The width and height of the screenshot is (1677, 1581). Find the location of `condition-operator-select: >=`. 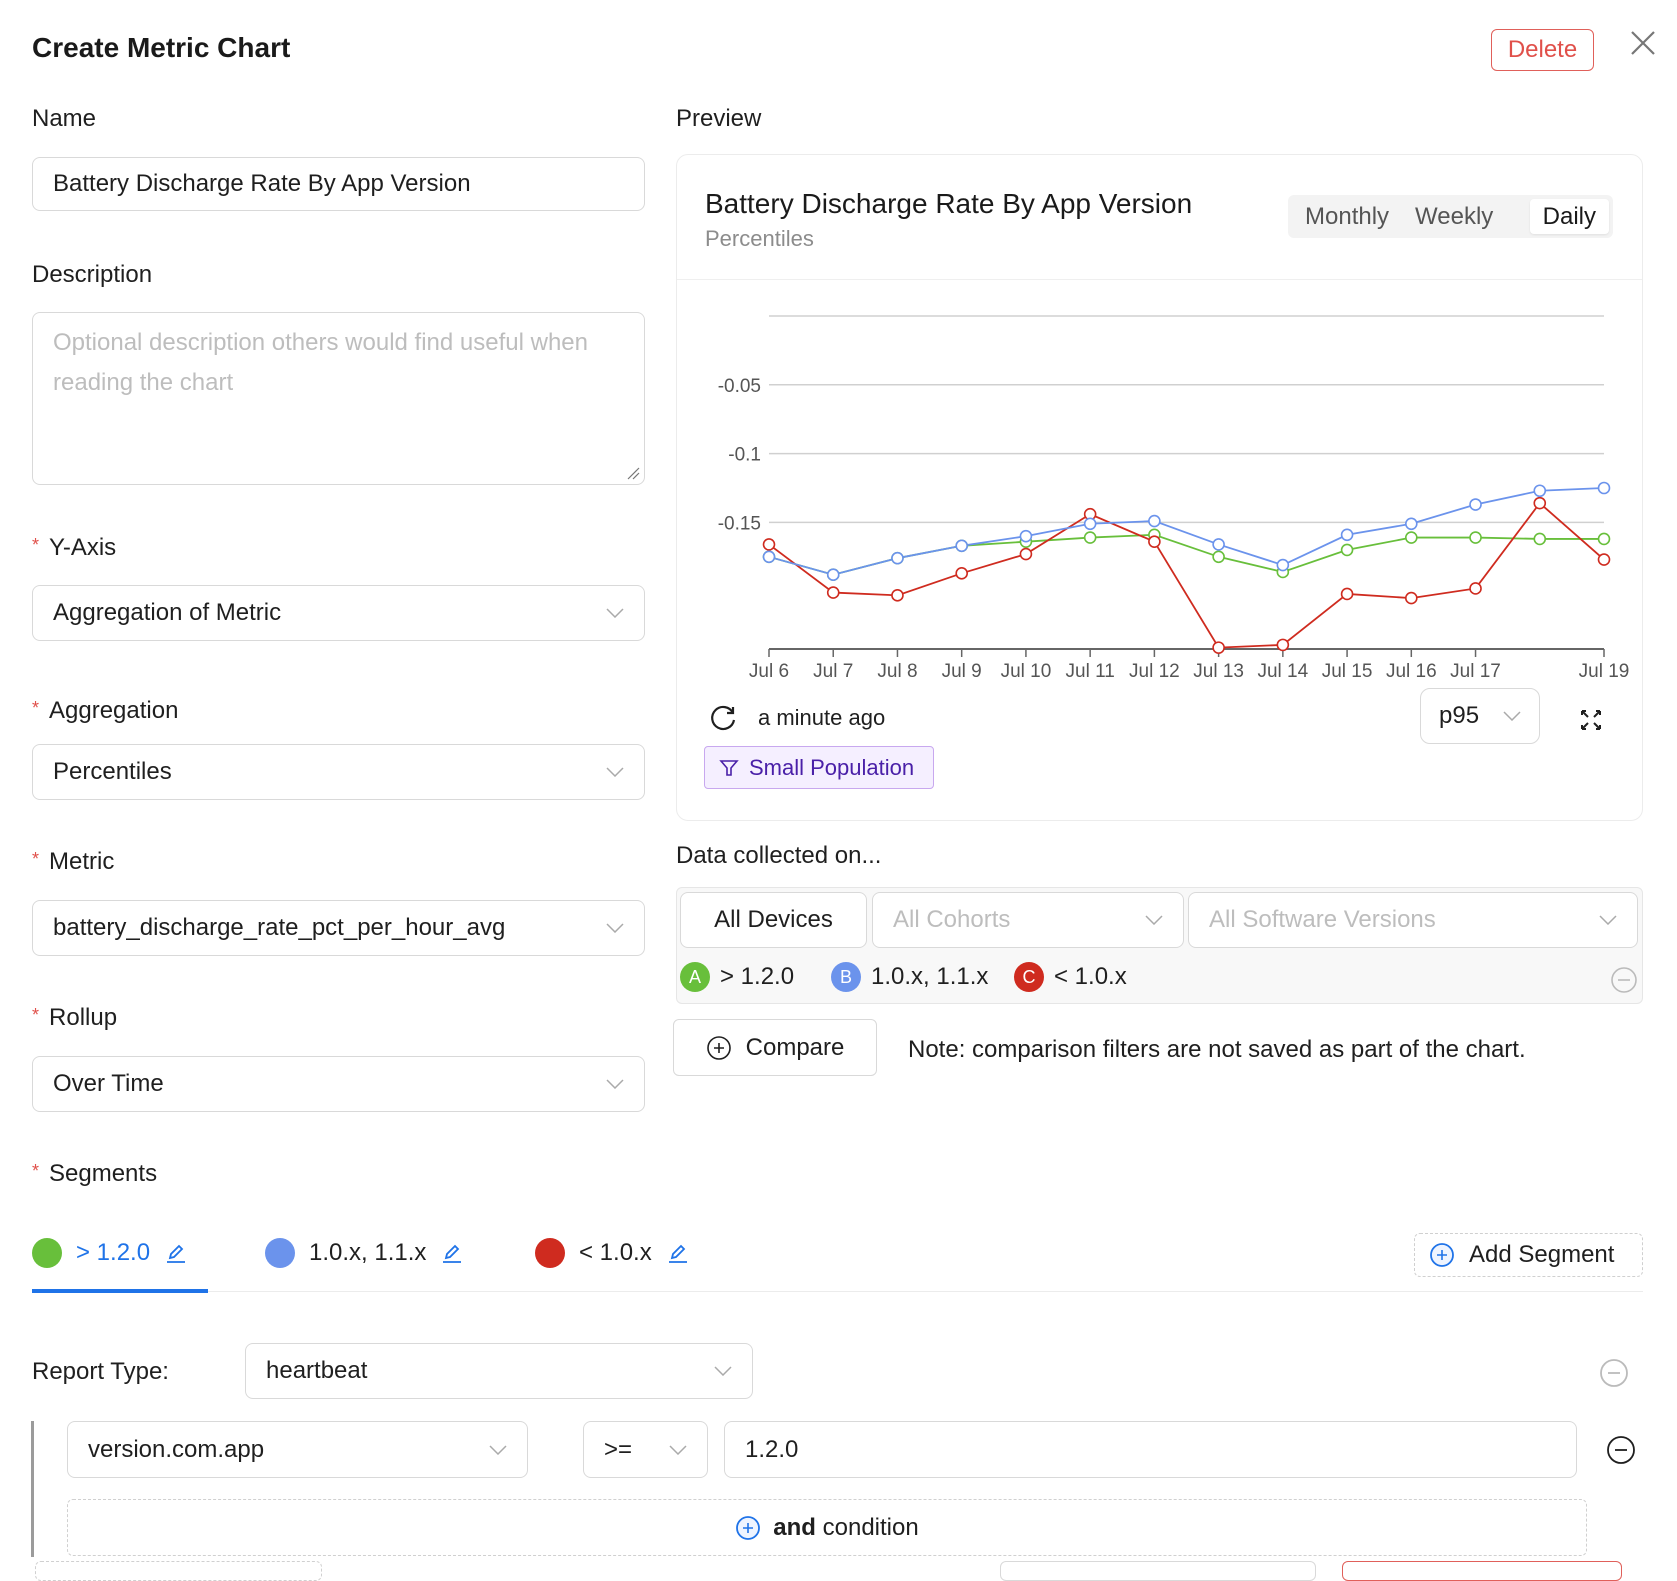

condition-operator-select: >= is located at coordinates (645, 1449).